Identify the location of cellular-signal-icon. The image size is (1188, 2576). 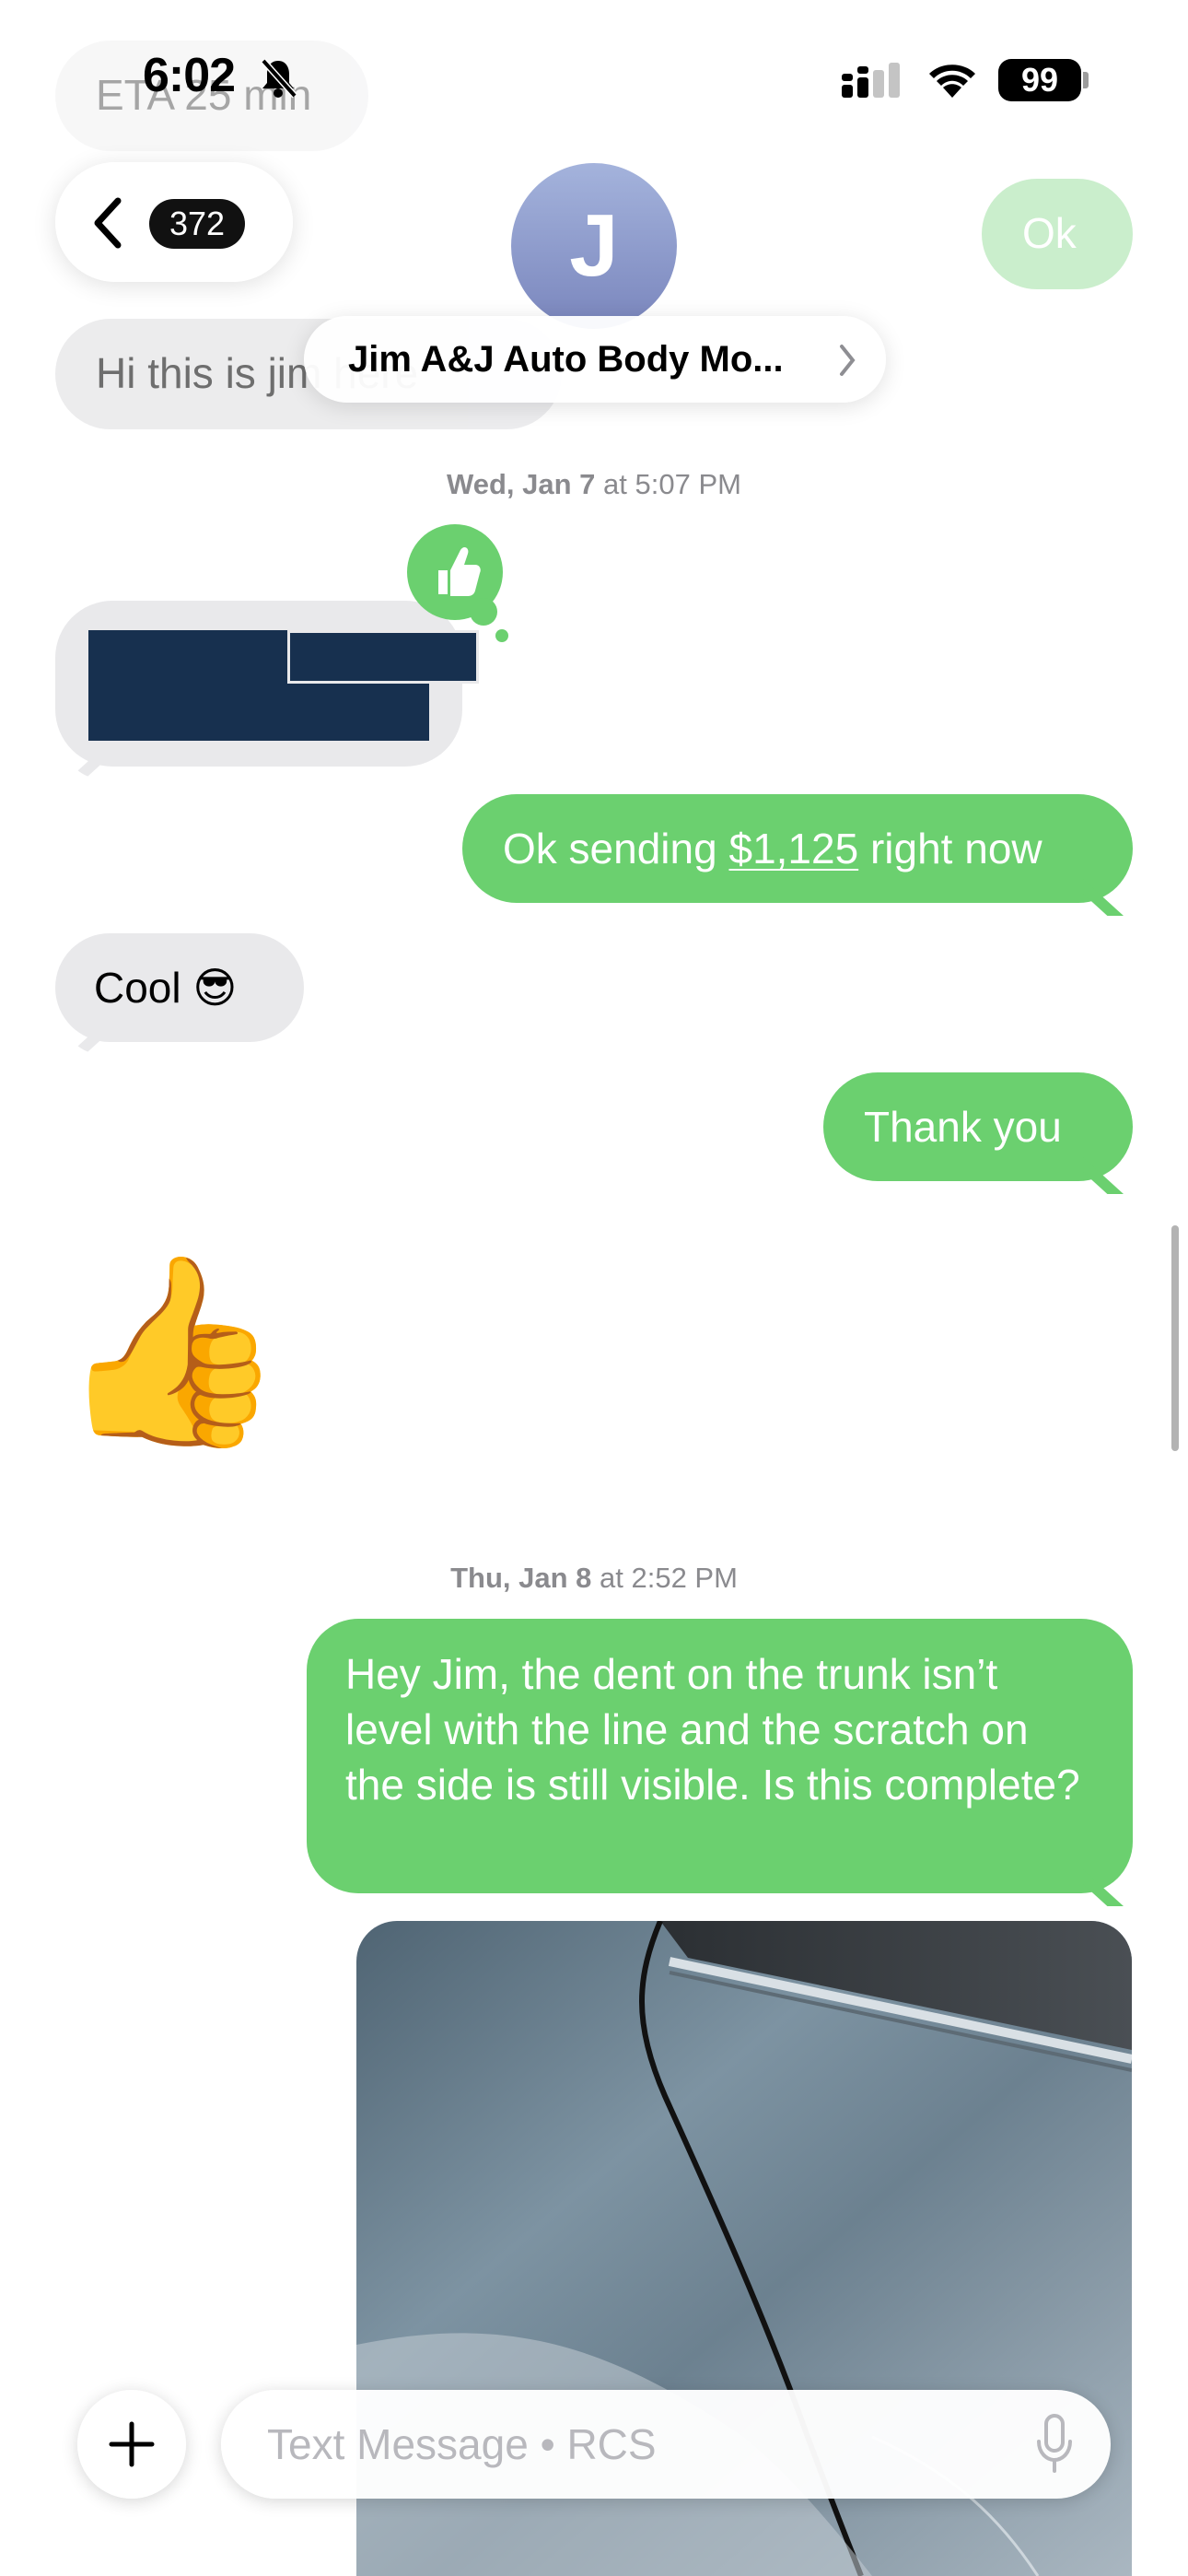
(871, 80).